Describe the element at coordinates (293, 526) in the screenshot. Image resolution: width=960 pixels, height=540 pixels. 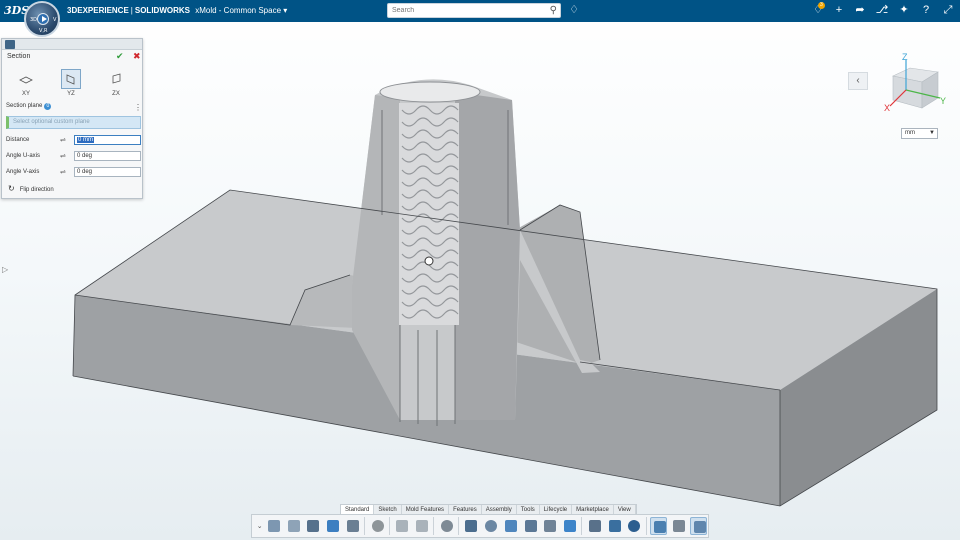
I see `new-component-icon` at that location.